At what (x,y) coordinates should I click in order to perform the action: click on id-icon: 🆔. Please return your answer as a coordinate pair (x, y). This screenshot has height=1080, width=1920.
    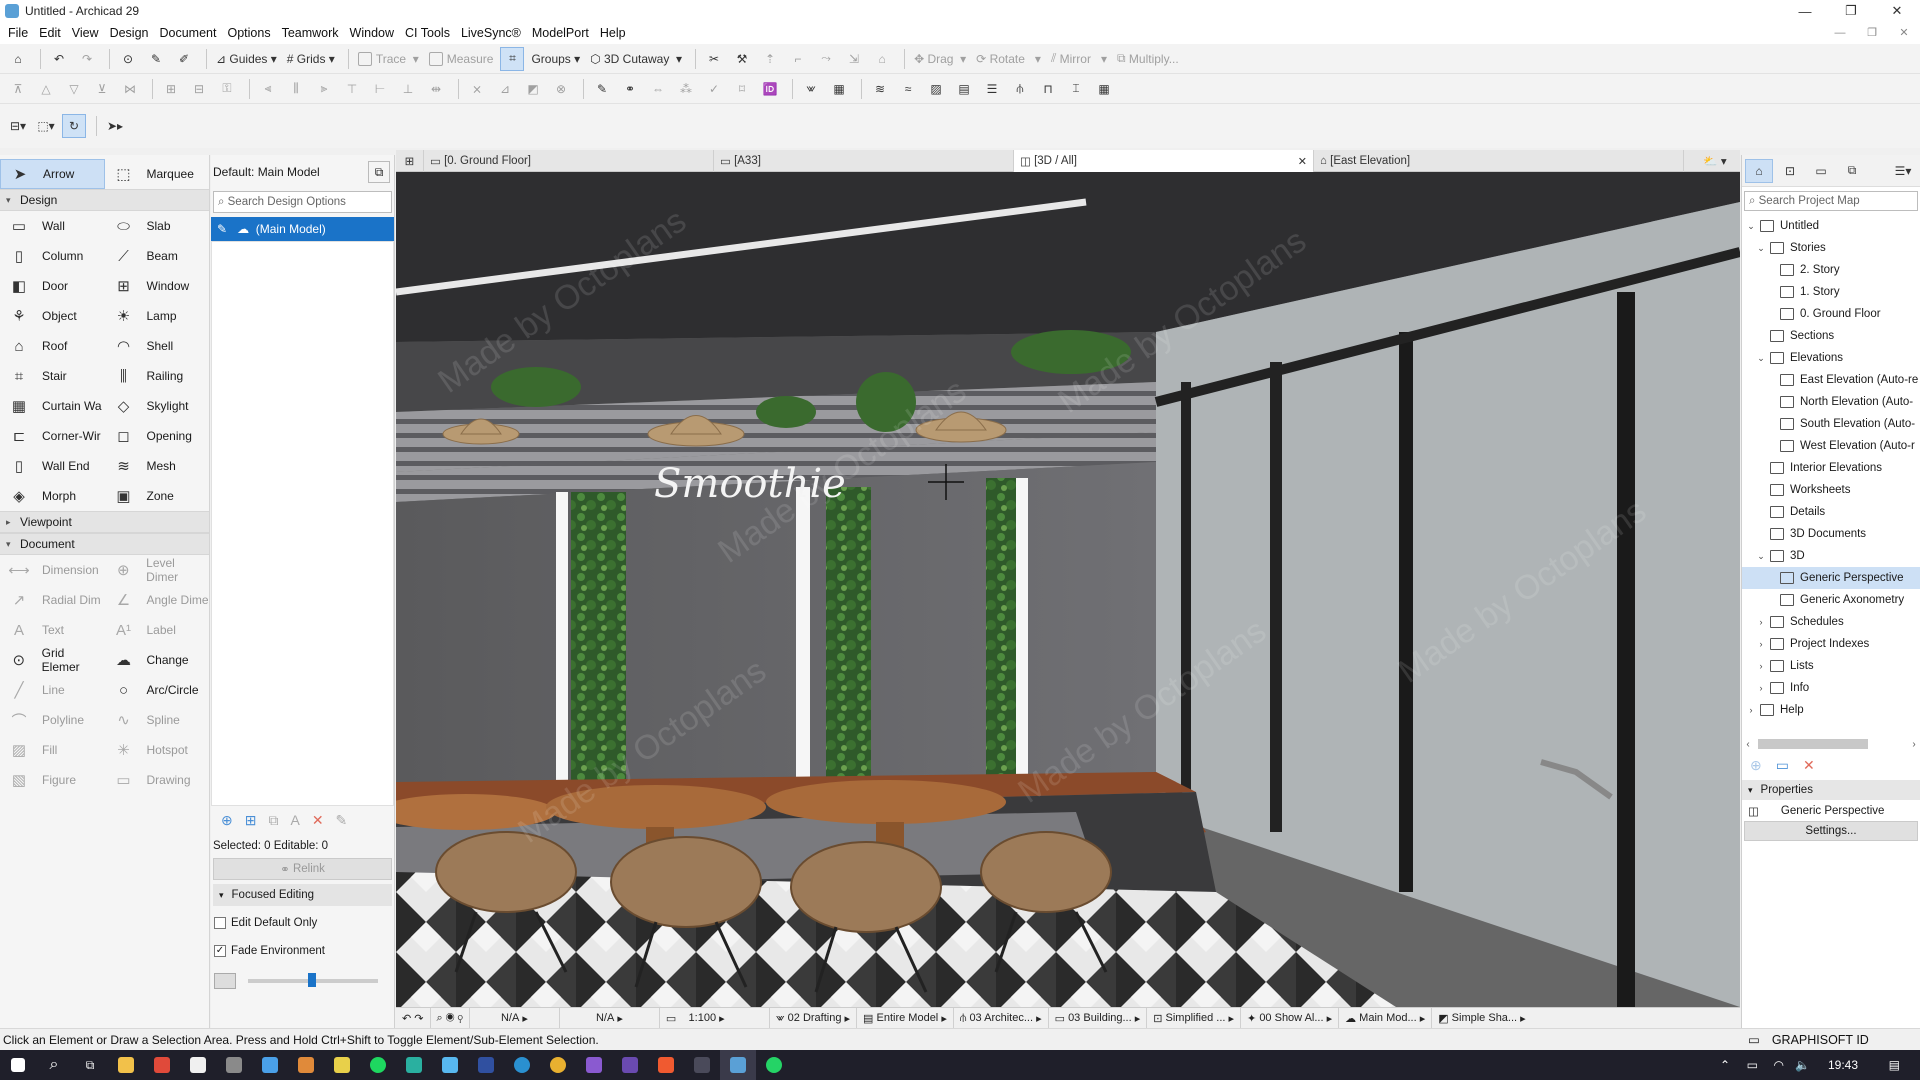
    Looking at the image, I should click on (770, 89).